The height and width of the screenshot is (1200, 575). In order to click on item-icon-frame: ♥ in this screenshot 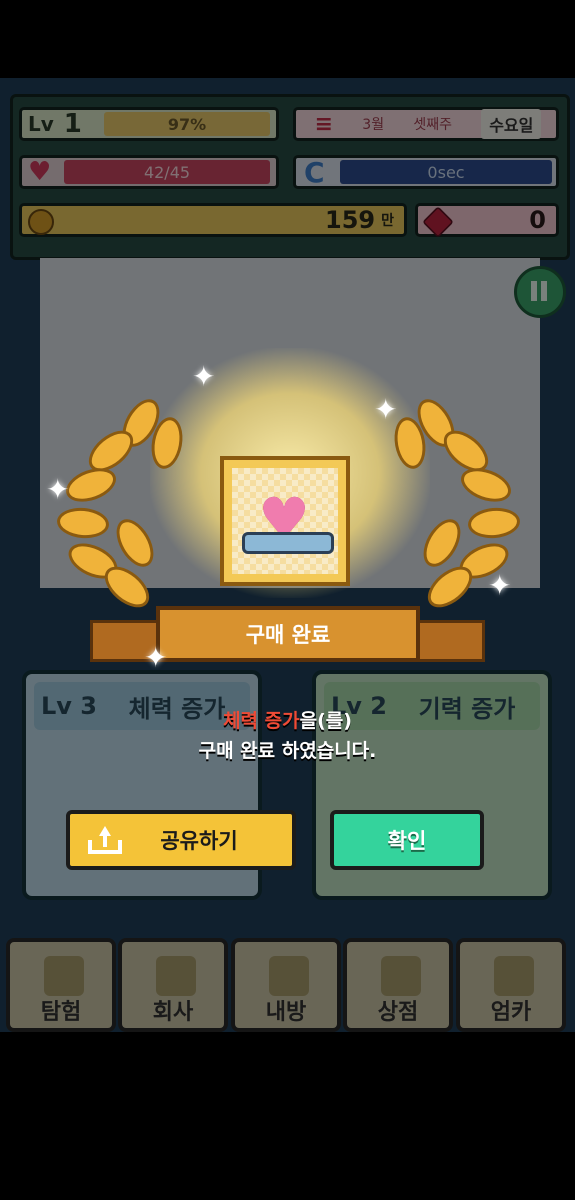, I will do `click(285, 521)`.